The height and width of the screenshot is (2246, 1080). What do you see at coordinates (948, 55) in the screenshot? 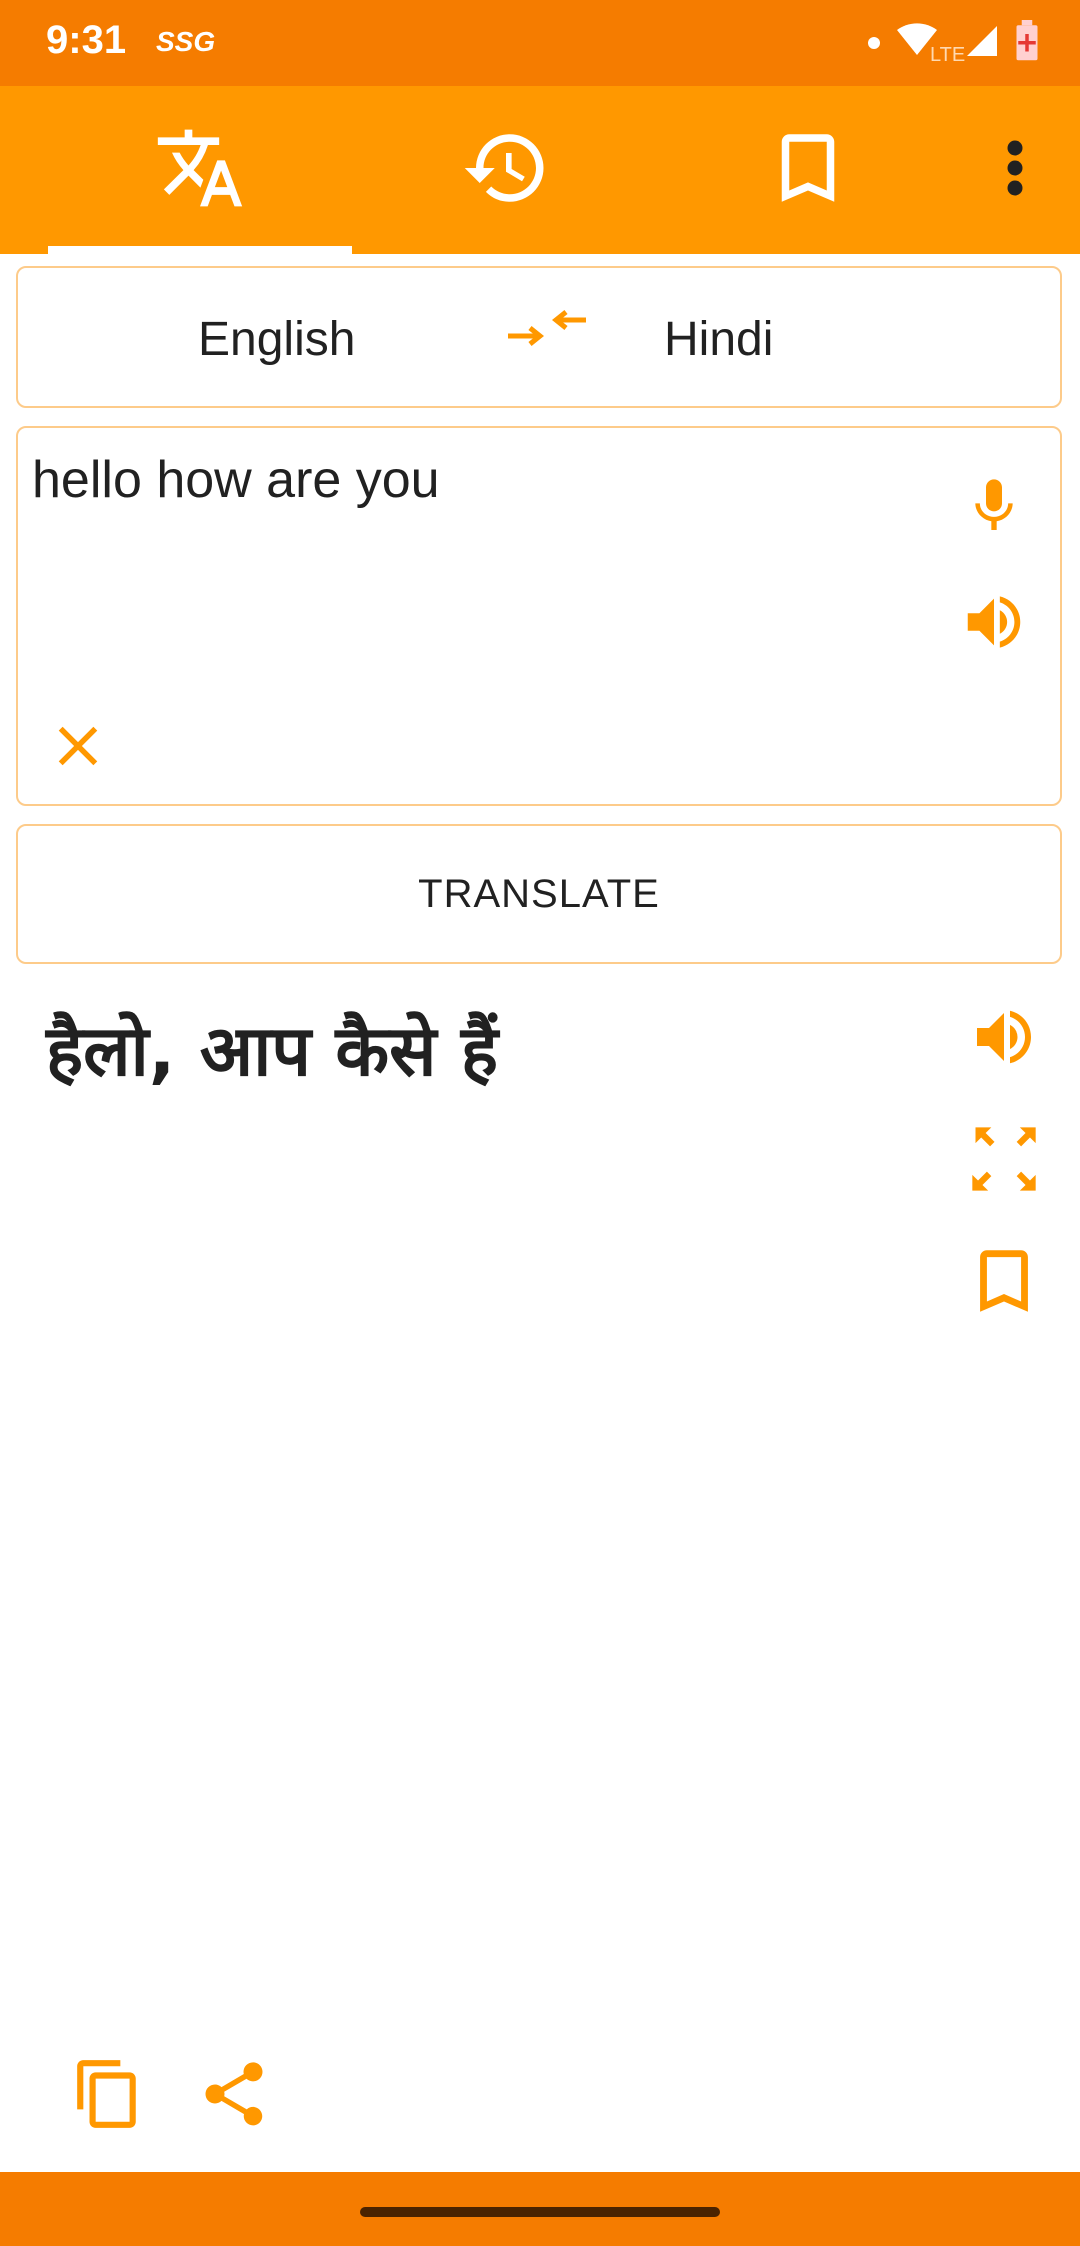
I see `network-type: LTE` at bounding box center [948, 55].